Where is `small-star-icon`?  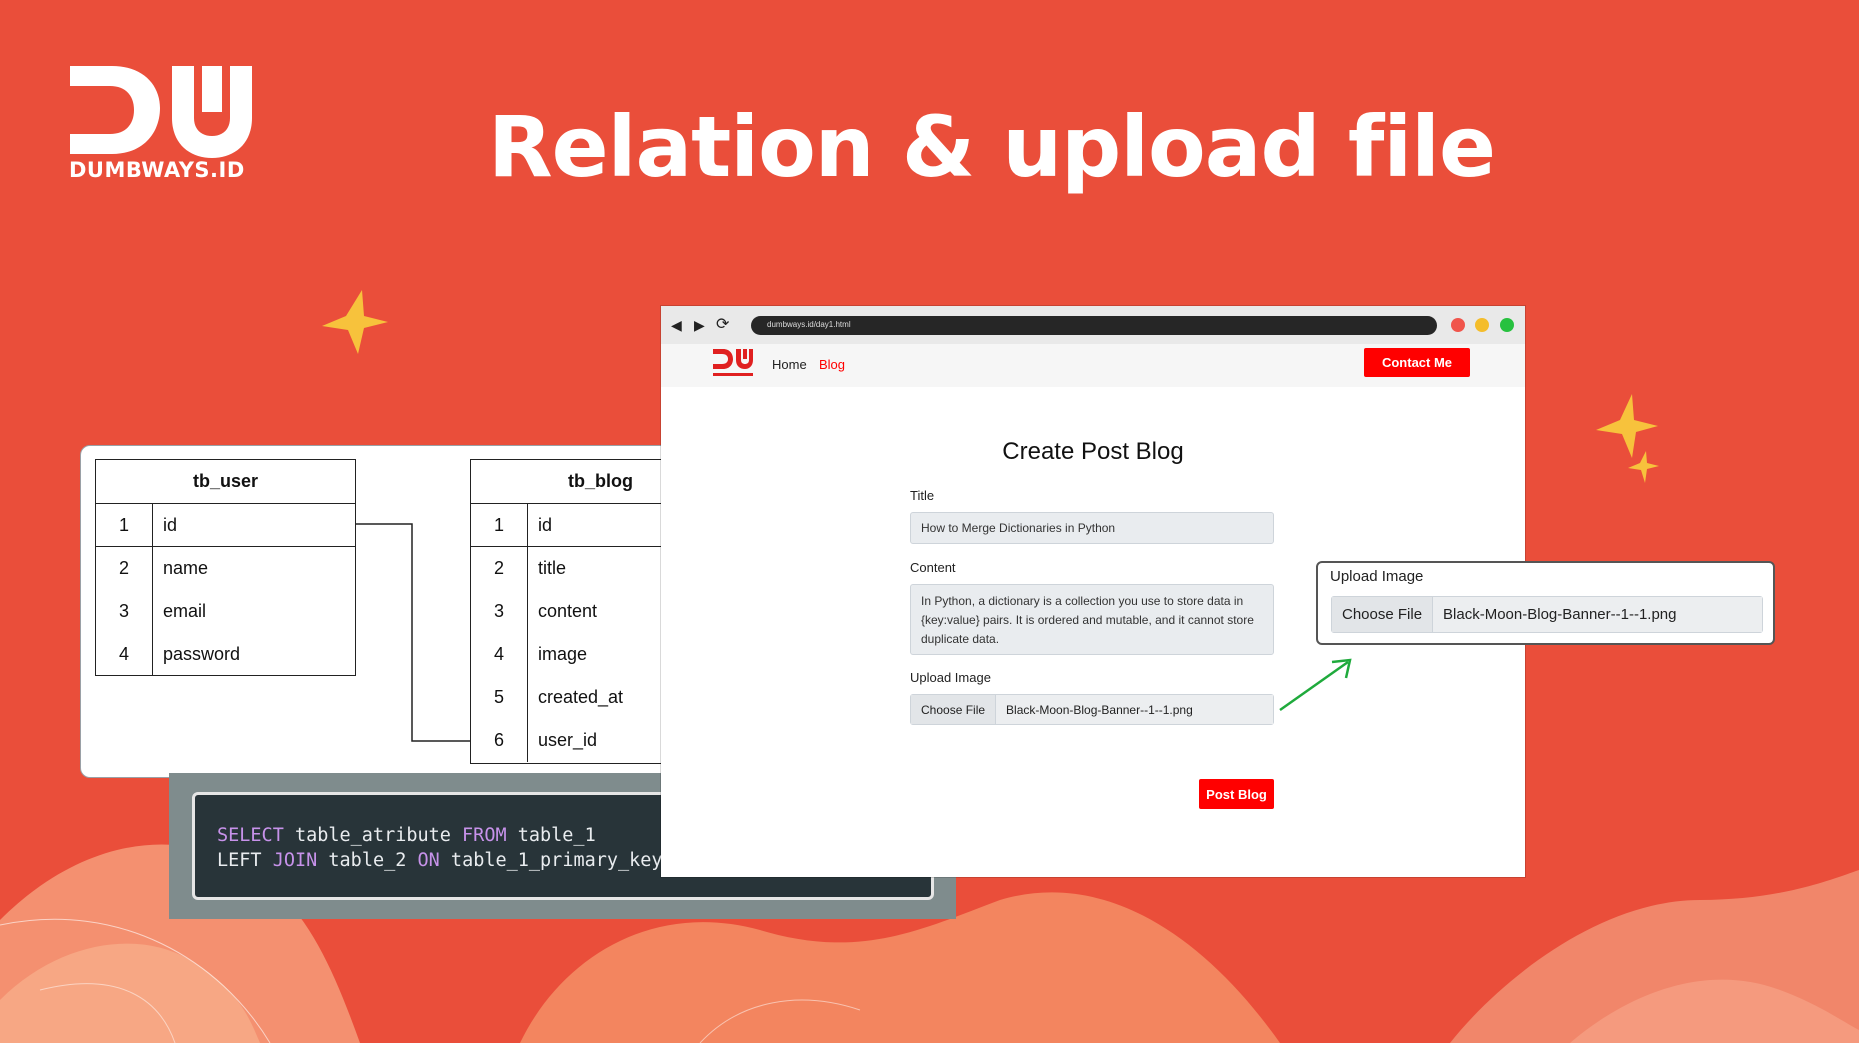
small-star-icon is located at coordinates (1643, 467).